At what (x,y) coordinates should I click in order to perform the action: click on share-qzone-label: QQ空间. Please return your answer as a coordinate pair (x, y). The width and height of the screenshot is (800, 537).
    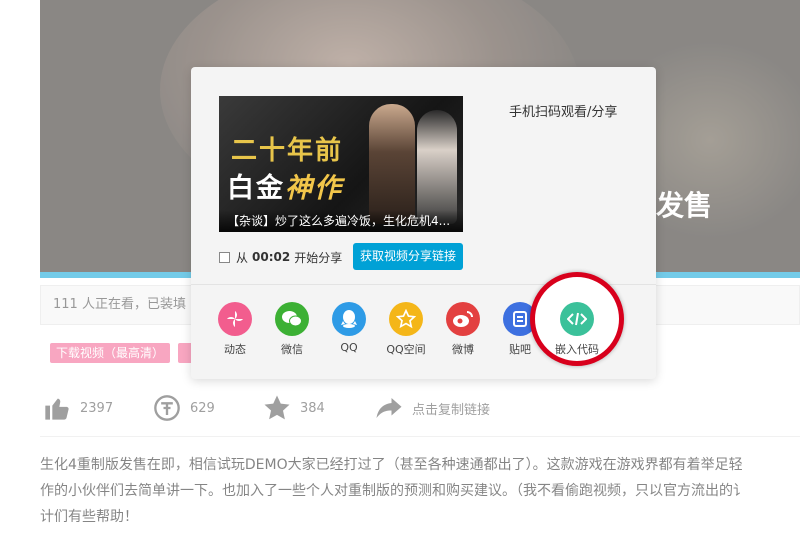
    Looking at the image, I should click on (406, 349).